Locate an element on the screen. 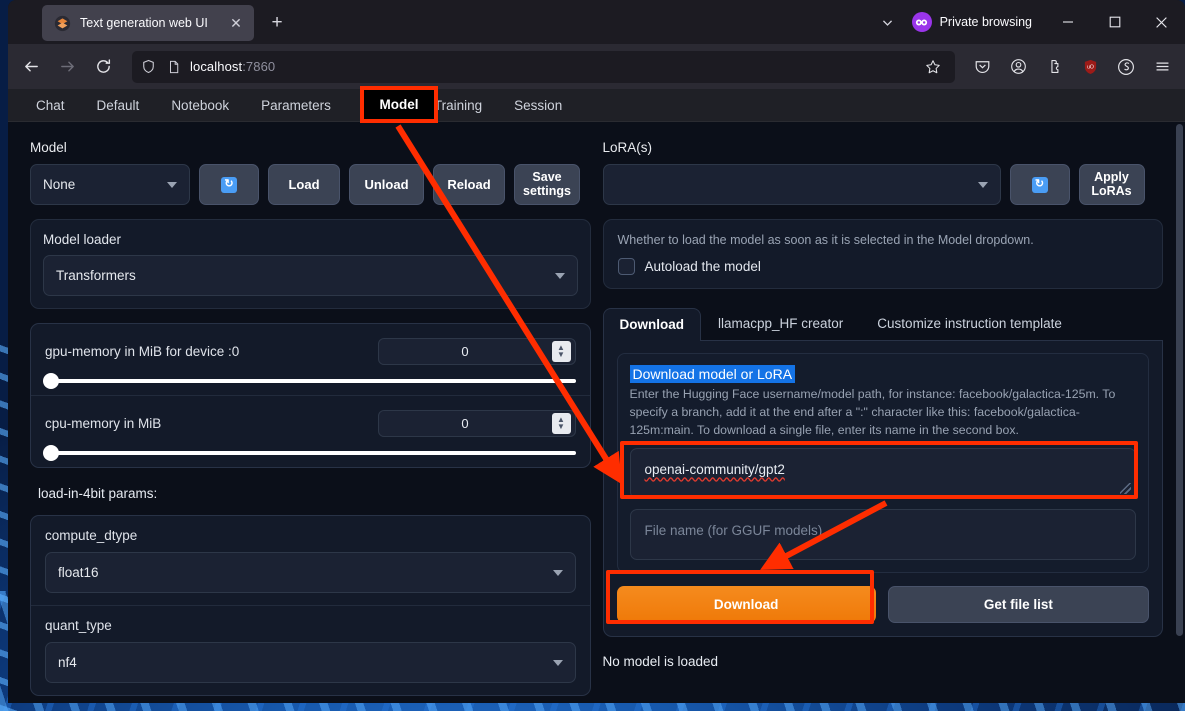  load-in-4bit-params-label: load-in-4bit params: is located at coordinates (98, 493).